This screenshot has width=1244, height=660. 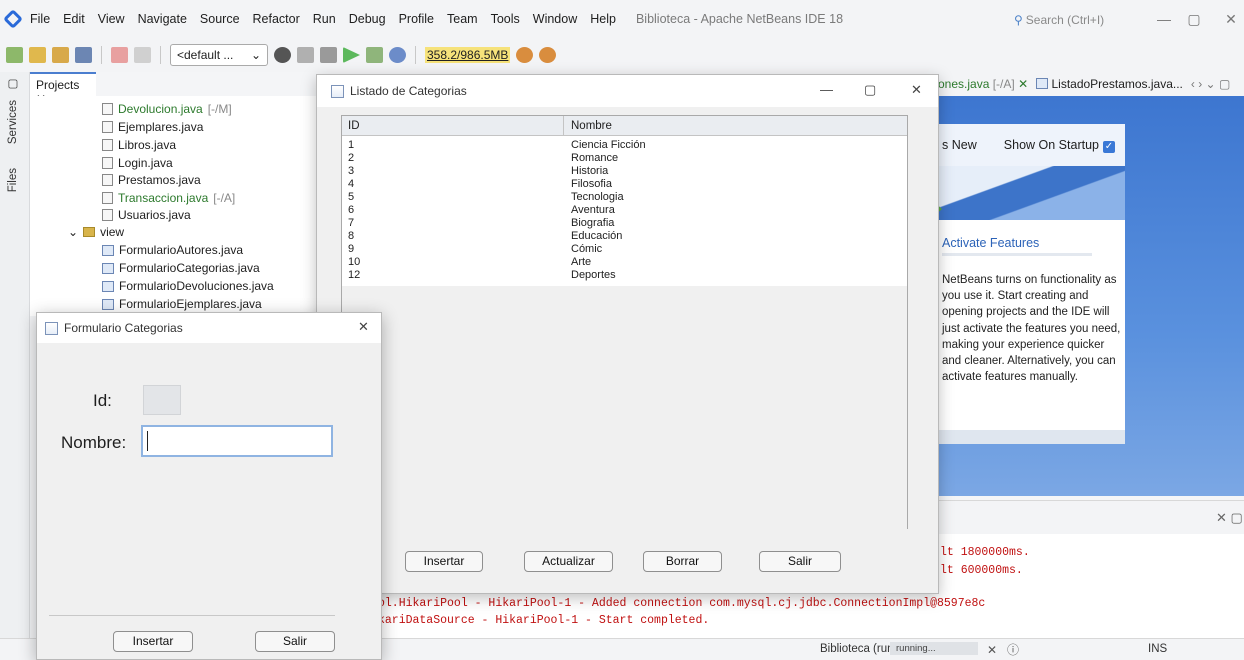 I want to click on menu-window: Window, so click(x=555, y=19).